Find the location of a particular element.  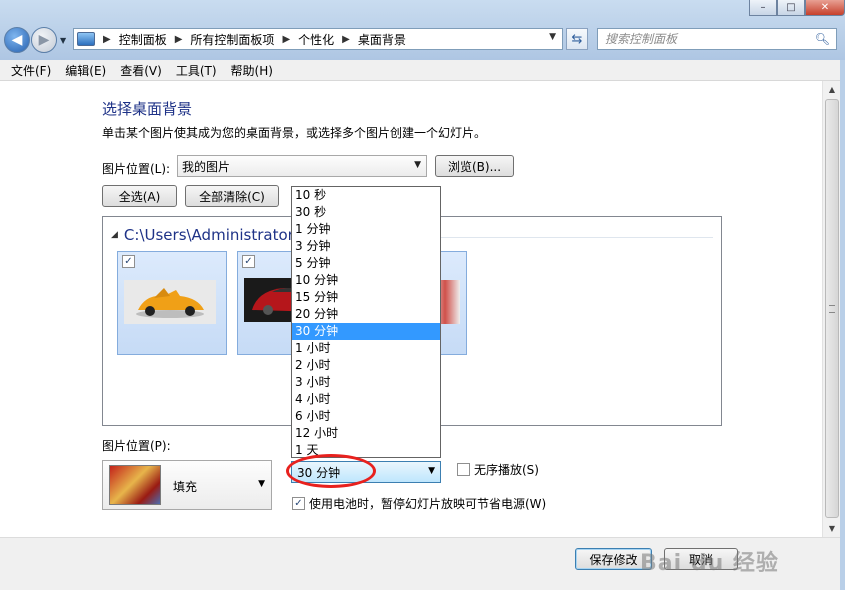

interval-option: 2 小时 is located at coordinates (366, 365).